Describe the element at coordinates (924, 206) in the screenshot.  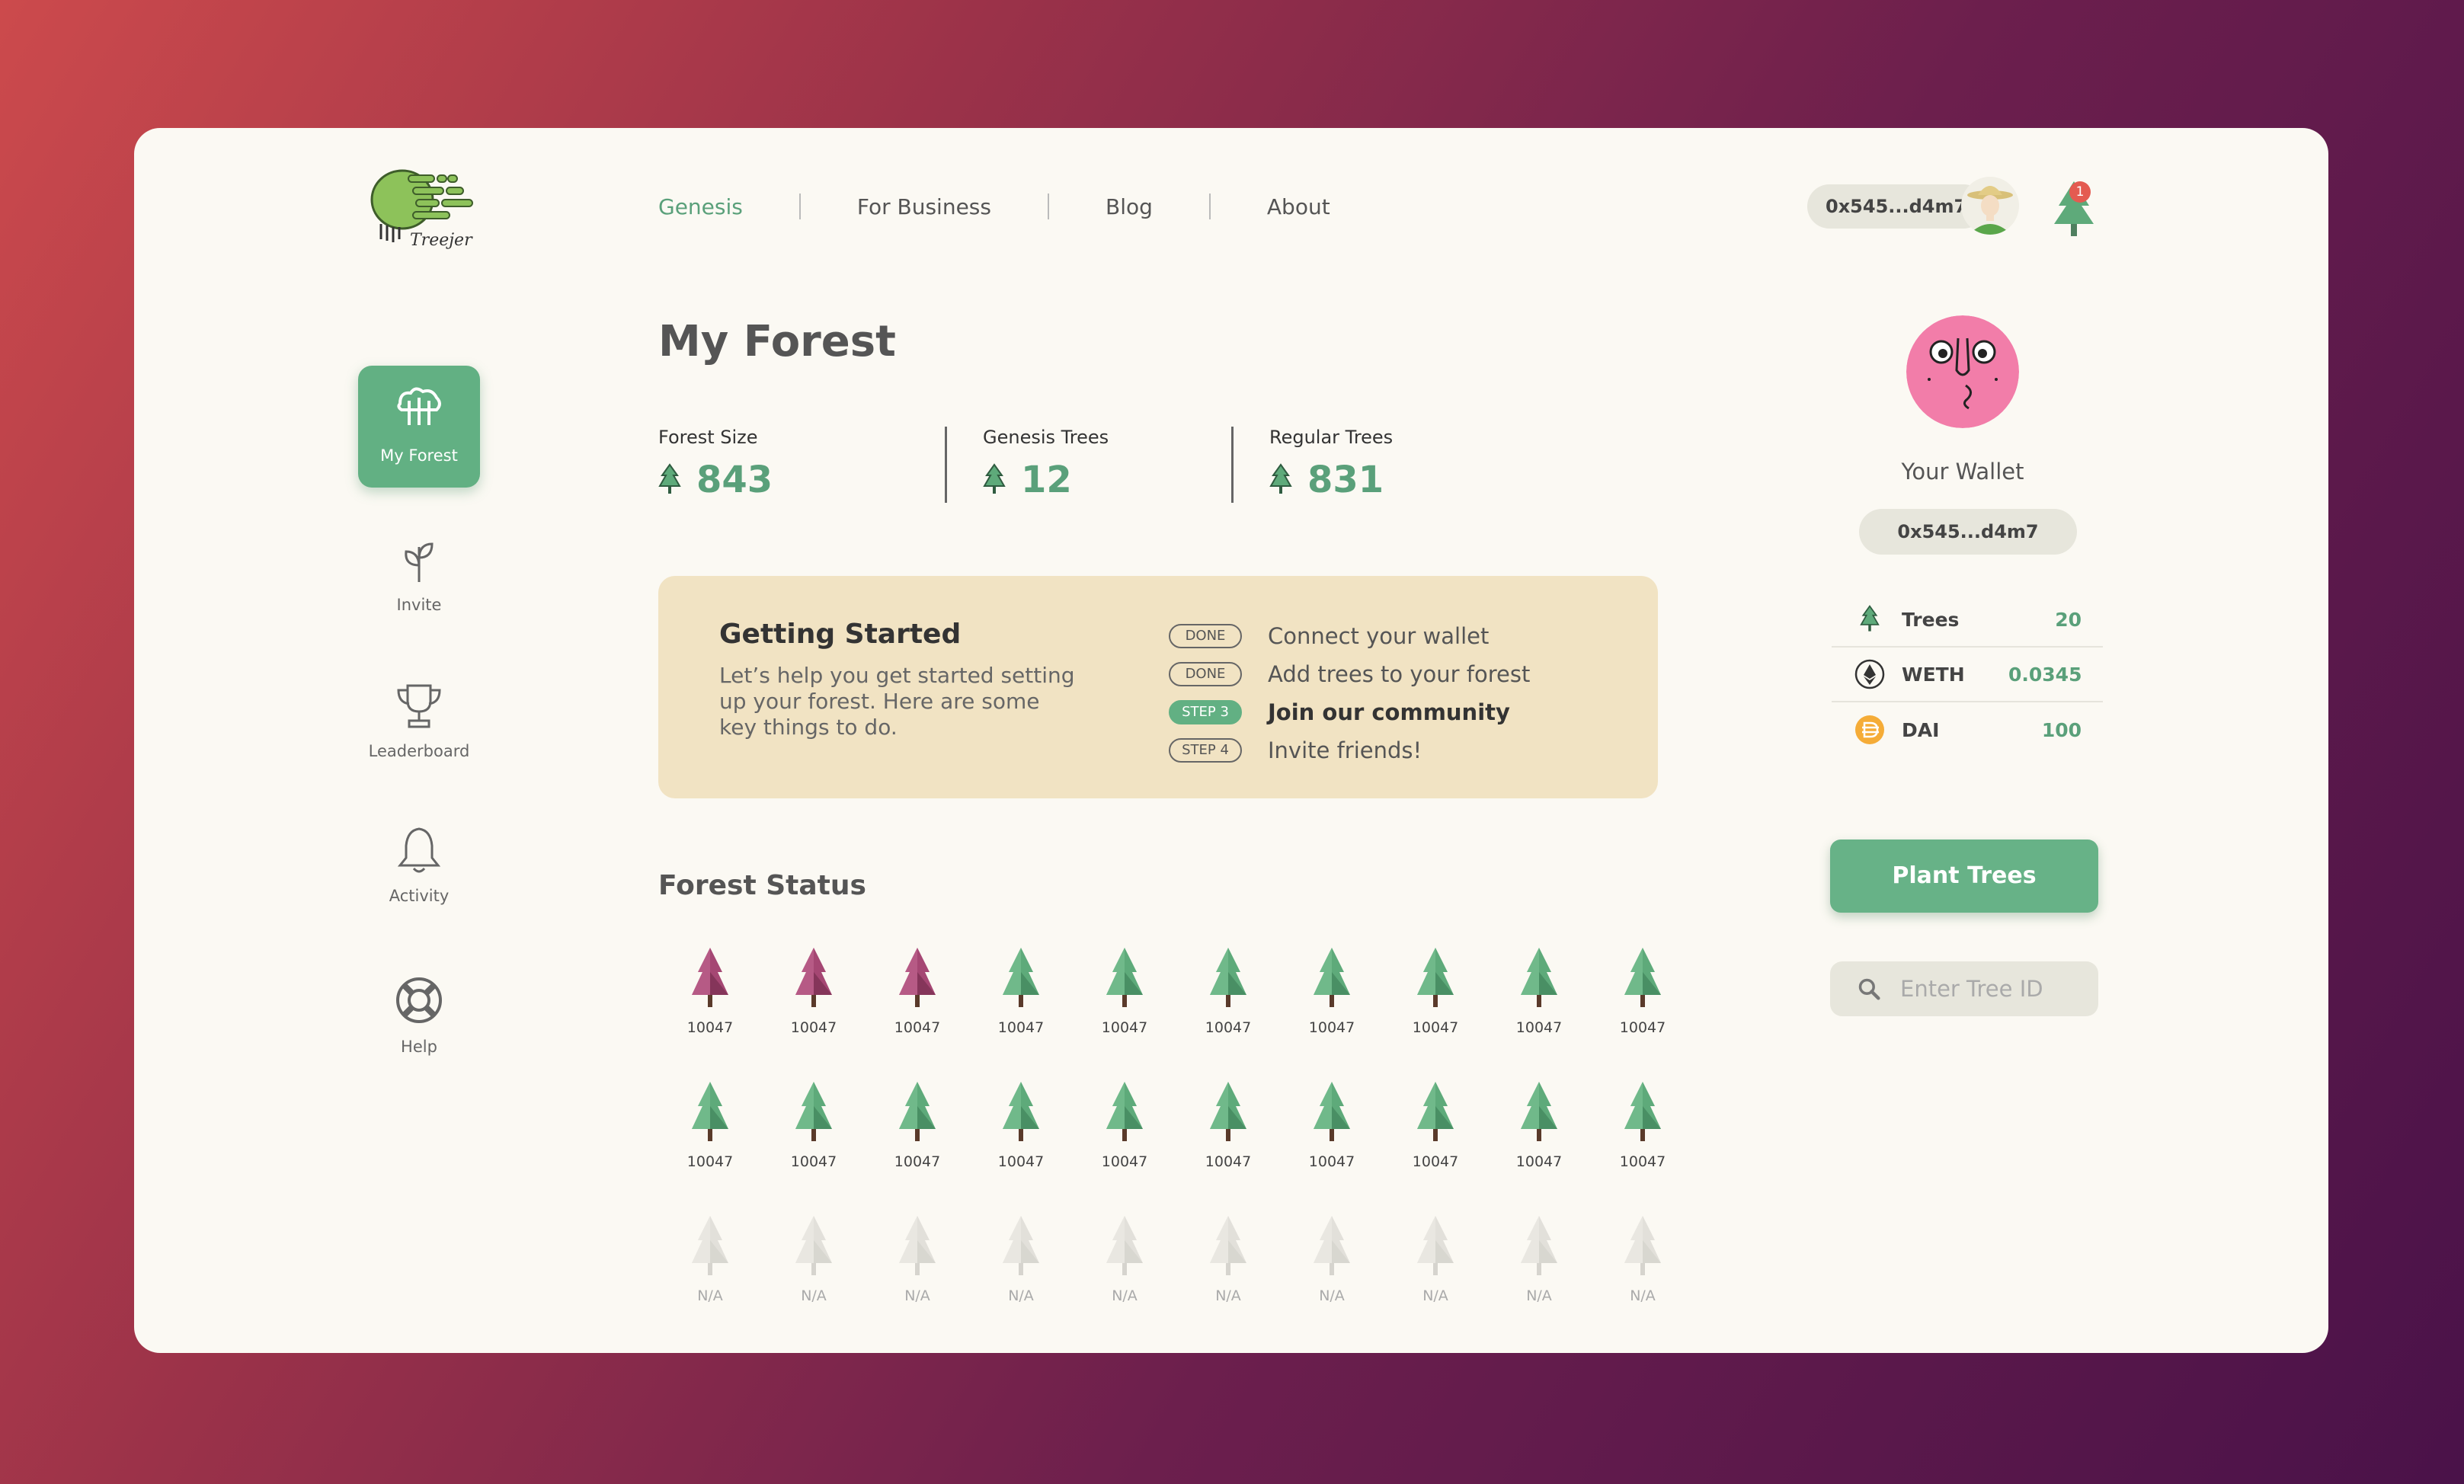
I see `nav-for-business: For Business` at that location.